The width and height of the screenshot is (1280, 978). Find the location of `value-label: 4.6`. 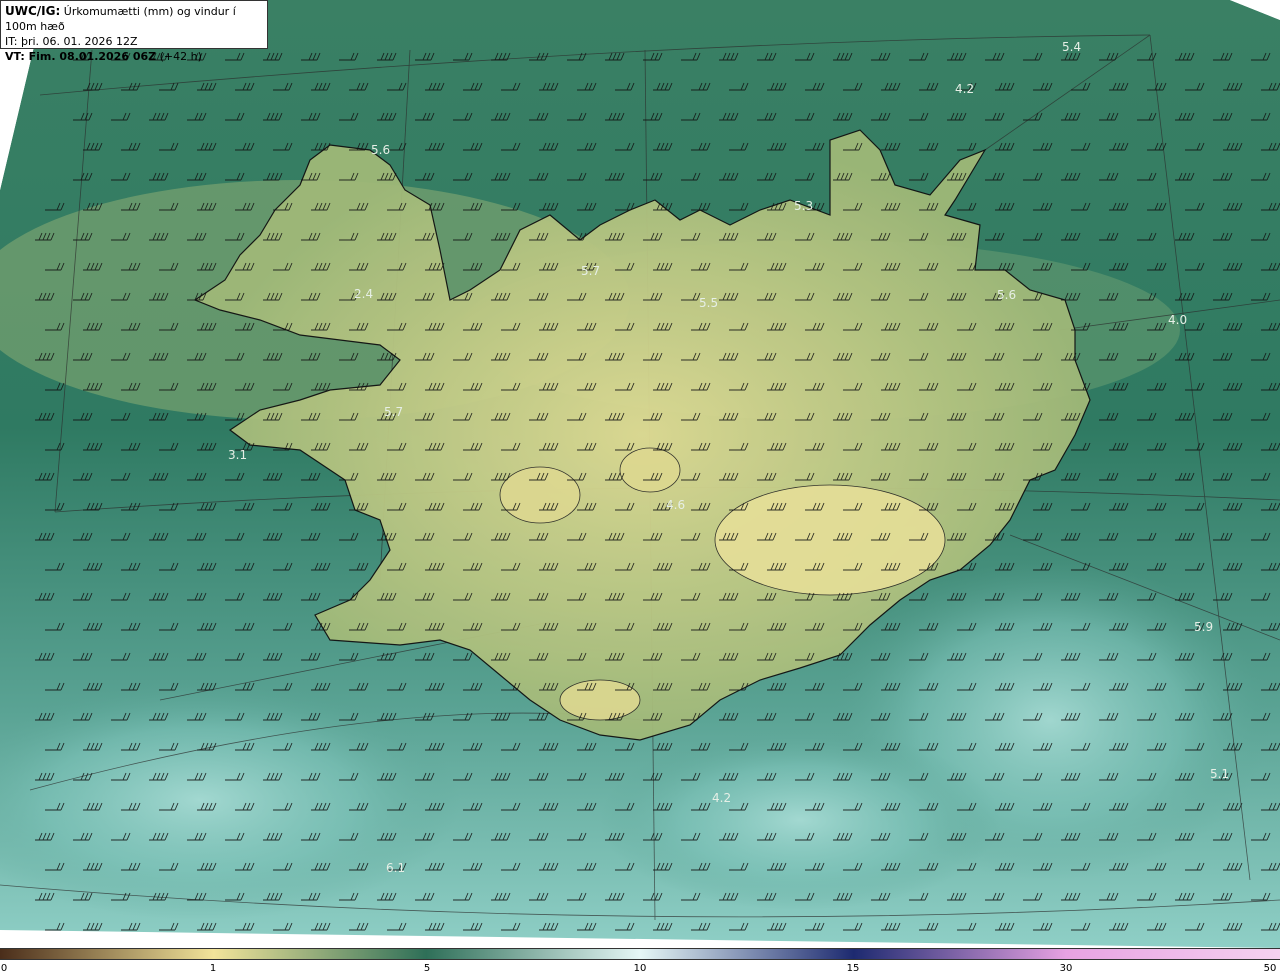

value-label: 4.6 is located at coordinates (675, 505).